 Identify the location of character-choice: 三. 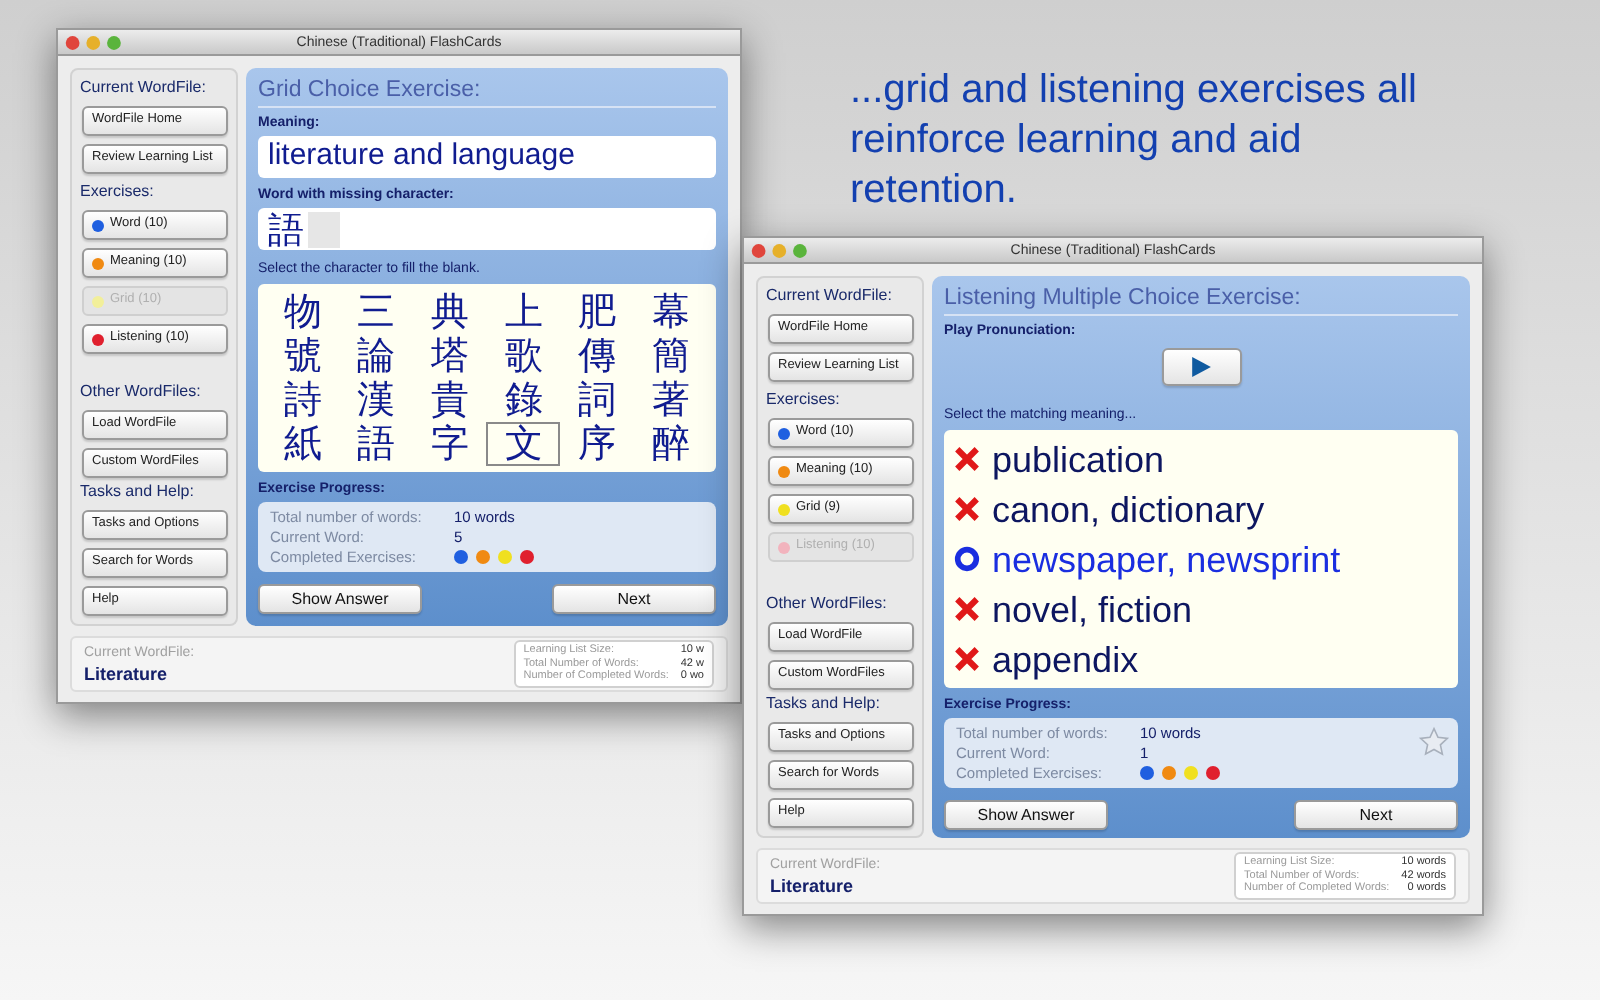
(376, 312).